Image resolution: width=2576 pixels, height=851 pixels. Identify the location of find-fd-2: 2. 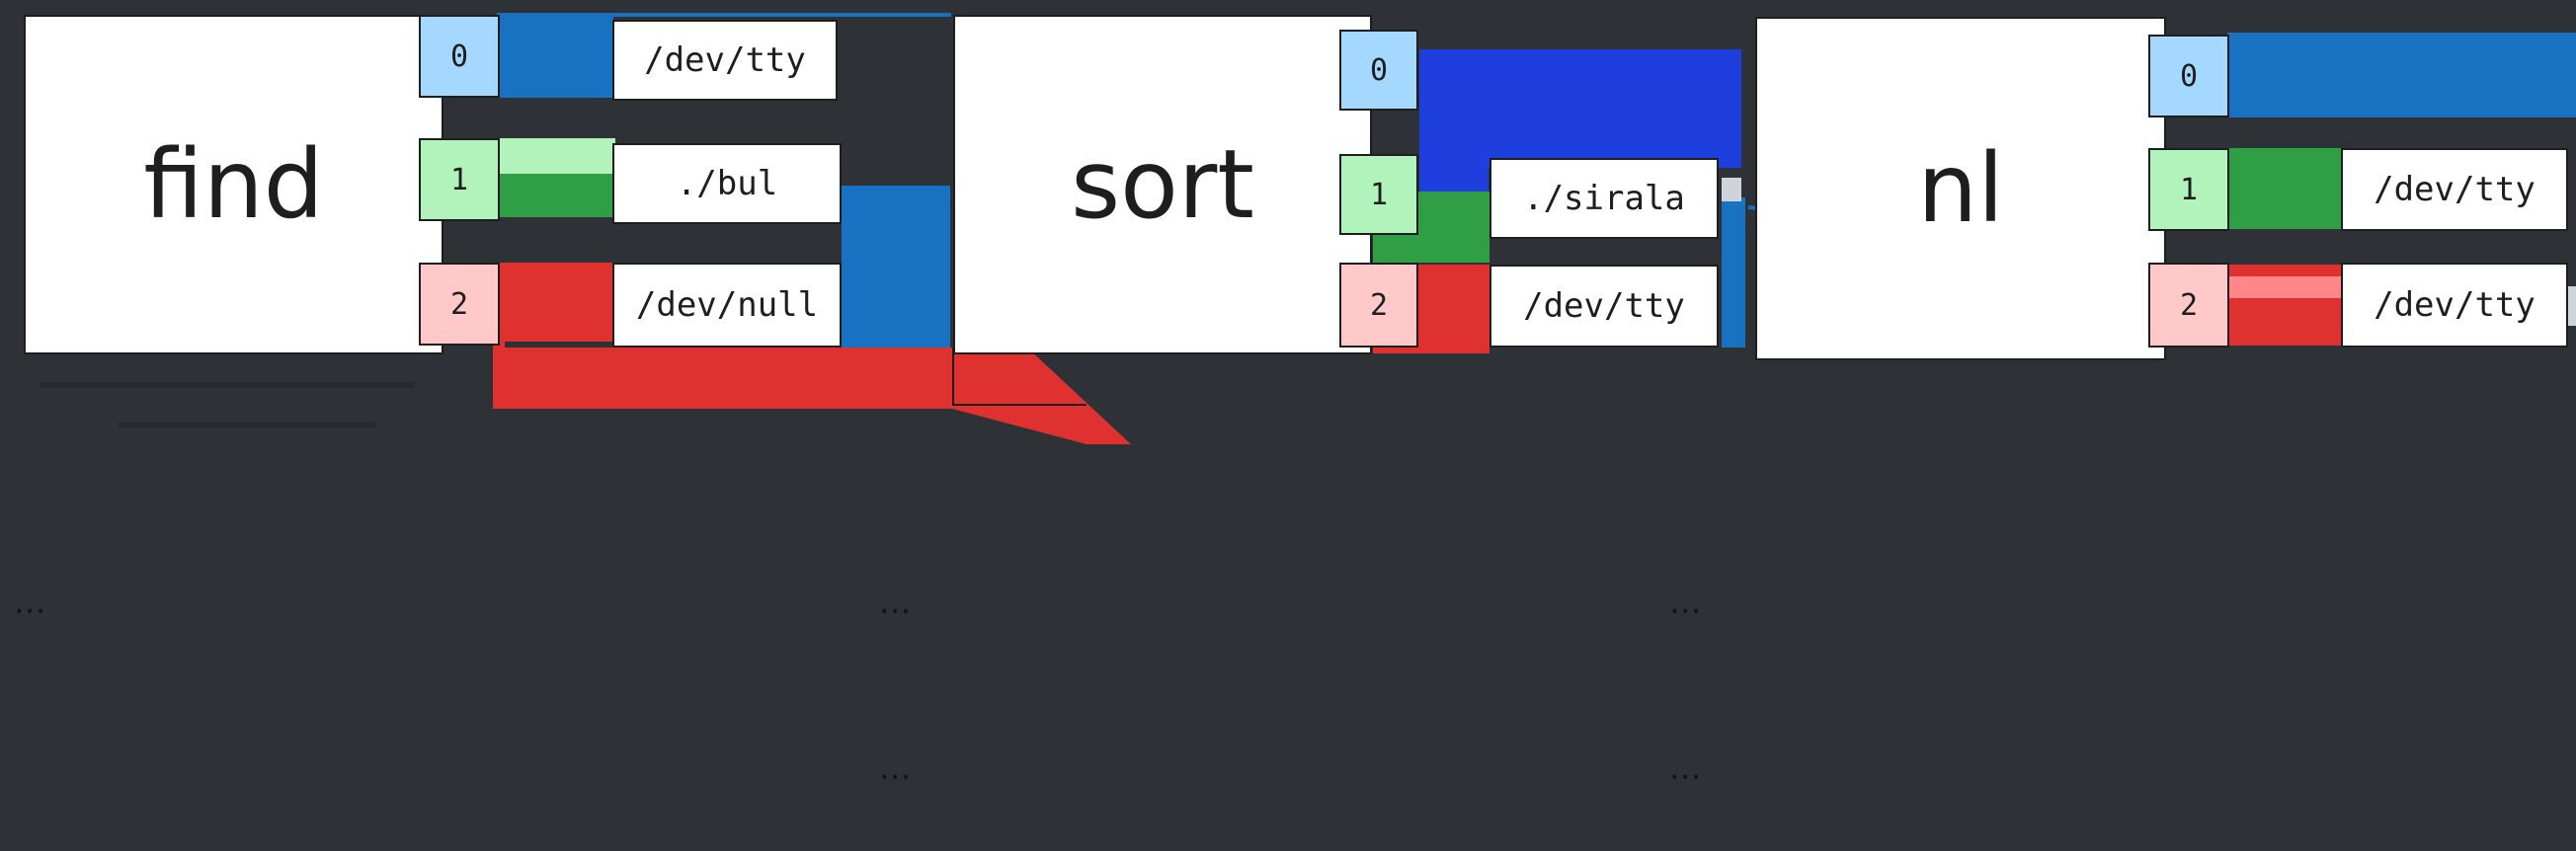
(459, 305).